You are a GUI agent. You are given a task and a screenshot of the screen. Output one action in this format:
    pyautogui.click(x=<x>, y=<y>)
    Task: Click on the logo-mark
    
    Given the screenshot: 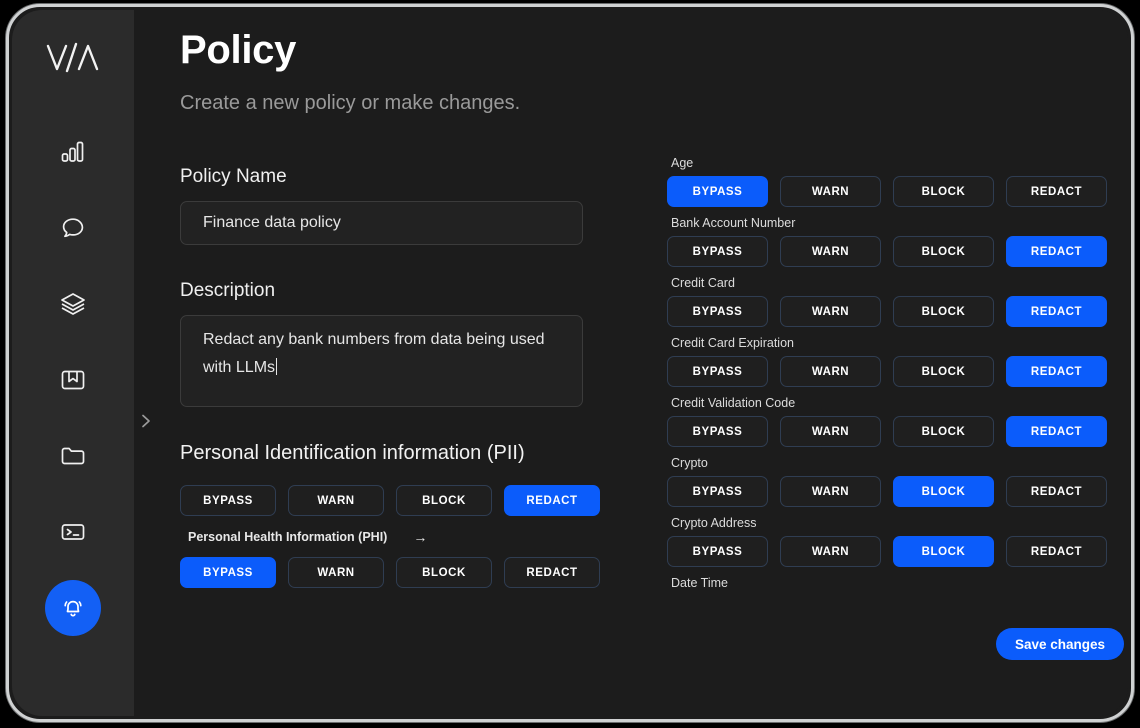 What is the action you would take?
    pyautogui.click(x=72, y=57)
    